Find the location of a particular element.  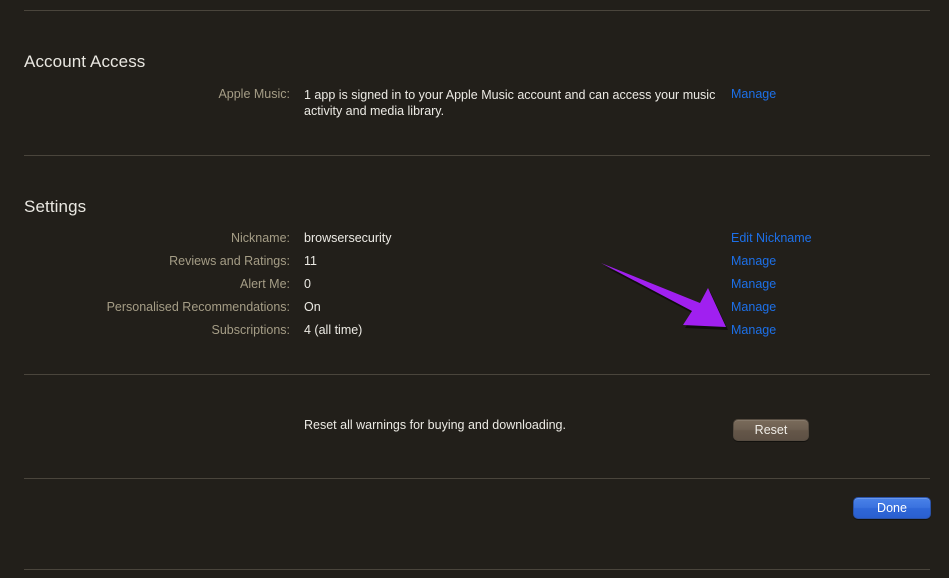

separator-settings is located at coordinates (477, 374).